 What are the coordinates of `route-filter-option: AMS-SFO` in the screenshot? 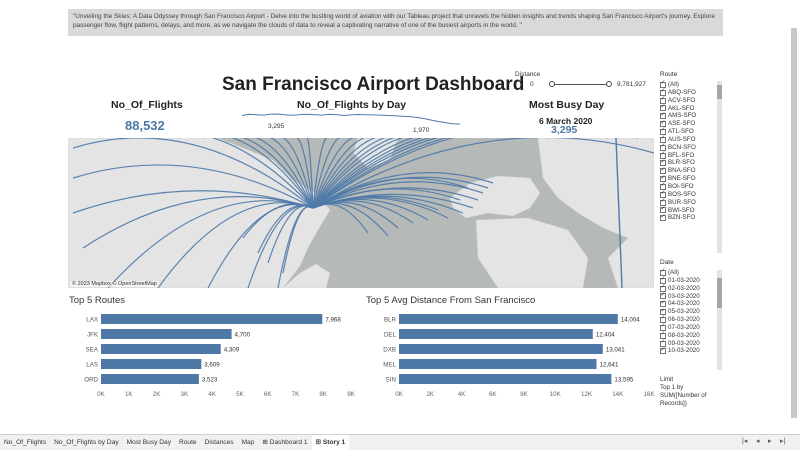 It's located at (691, 116).